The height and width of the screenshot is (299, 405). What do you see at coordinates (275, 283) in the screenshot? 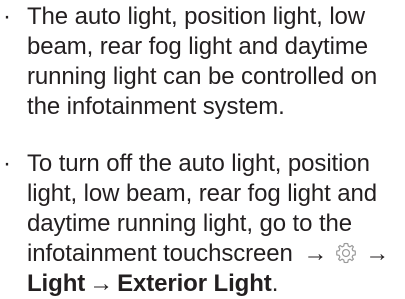
I see `end-punctuation: .` at bounding box center [275, 283].